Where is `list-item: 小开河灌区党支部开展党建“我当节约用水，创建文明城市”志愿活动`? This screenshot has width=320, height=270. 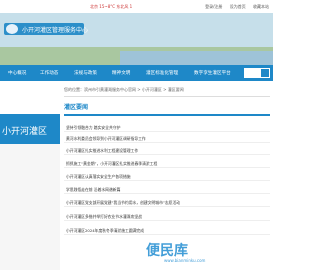 list-item: 小开河灌区党支部开展党建“我当节约用水，创建文明城市”志愿活动 is located at coordinates (167, 203).